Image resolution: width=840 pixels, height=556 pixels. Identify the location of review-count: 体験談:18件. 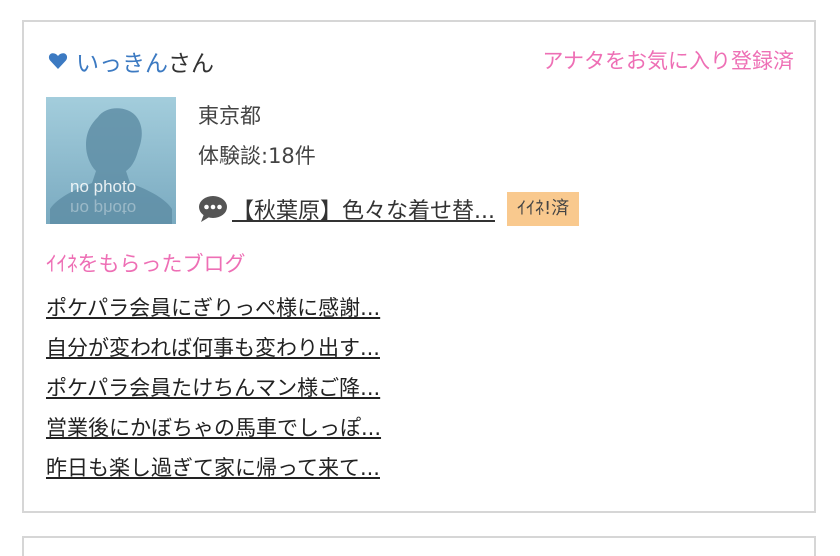
(257, 156).